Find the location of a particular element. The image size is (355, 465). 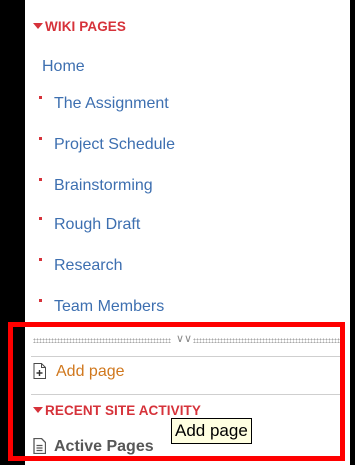

resize-grip: ∨∨ is located at coordinates (187, 339).